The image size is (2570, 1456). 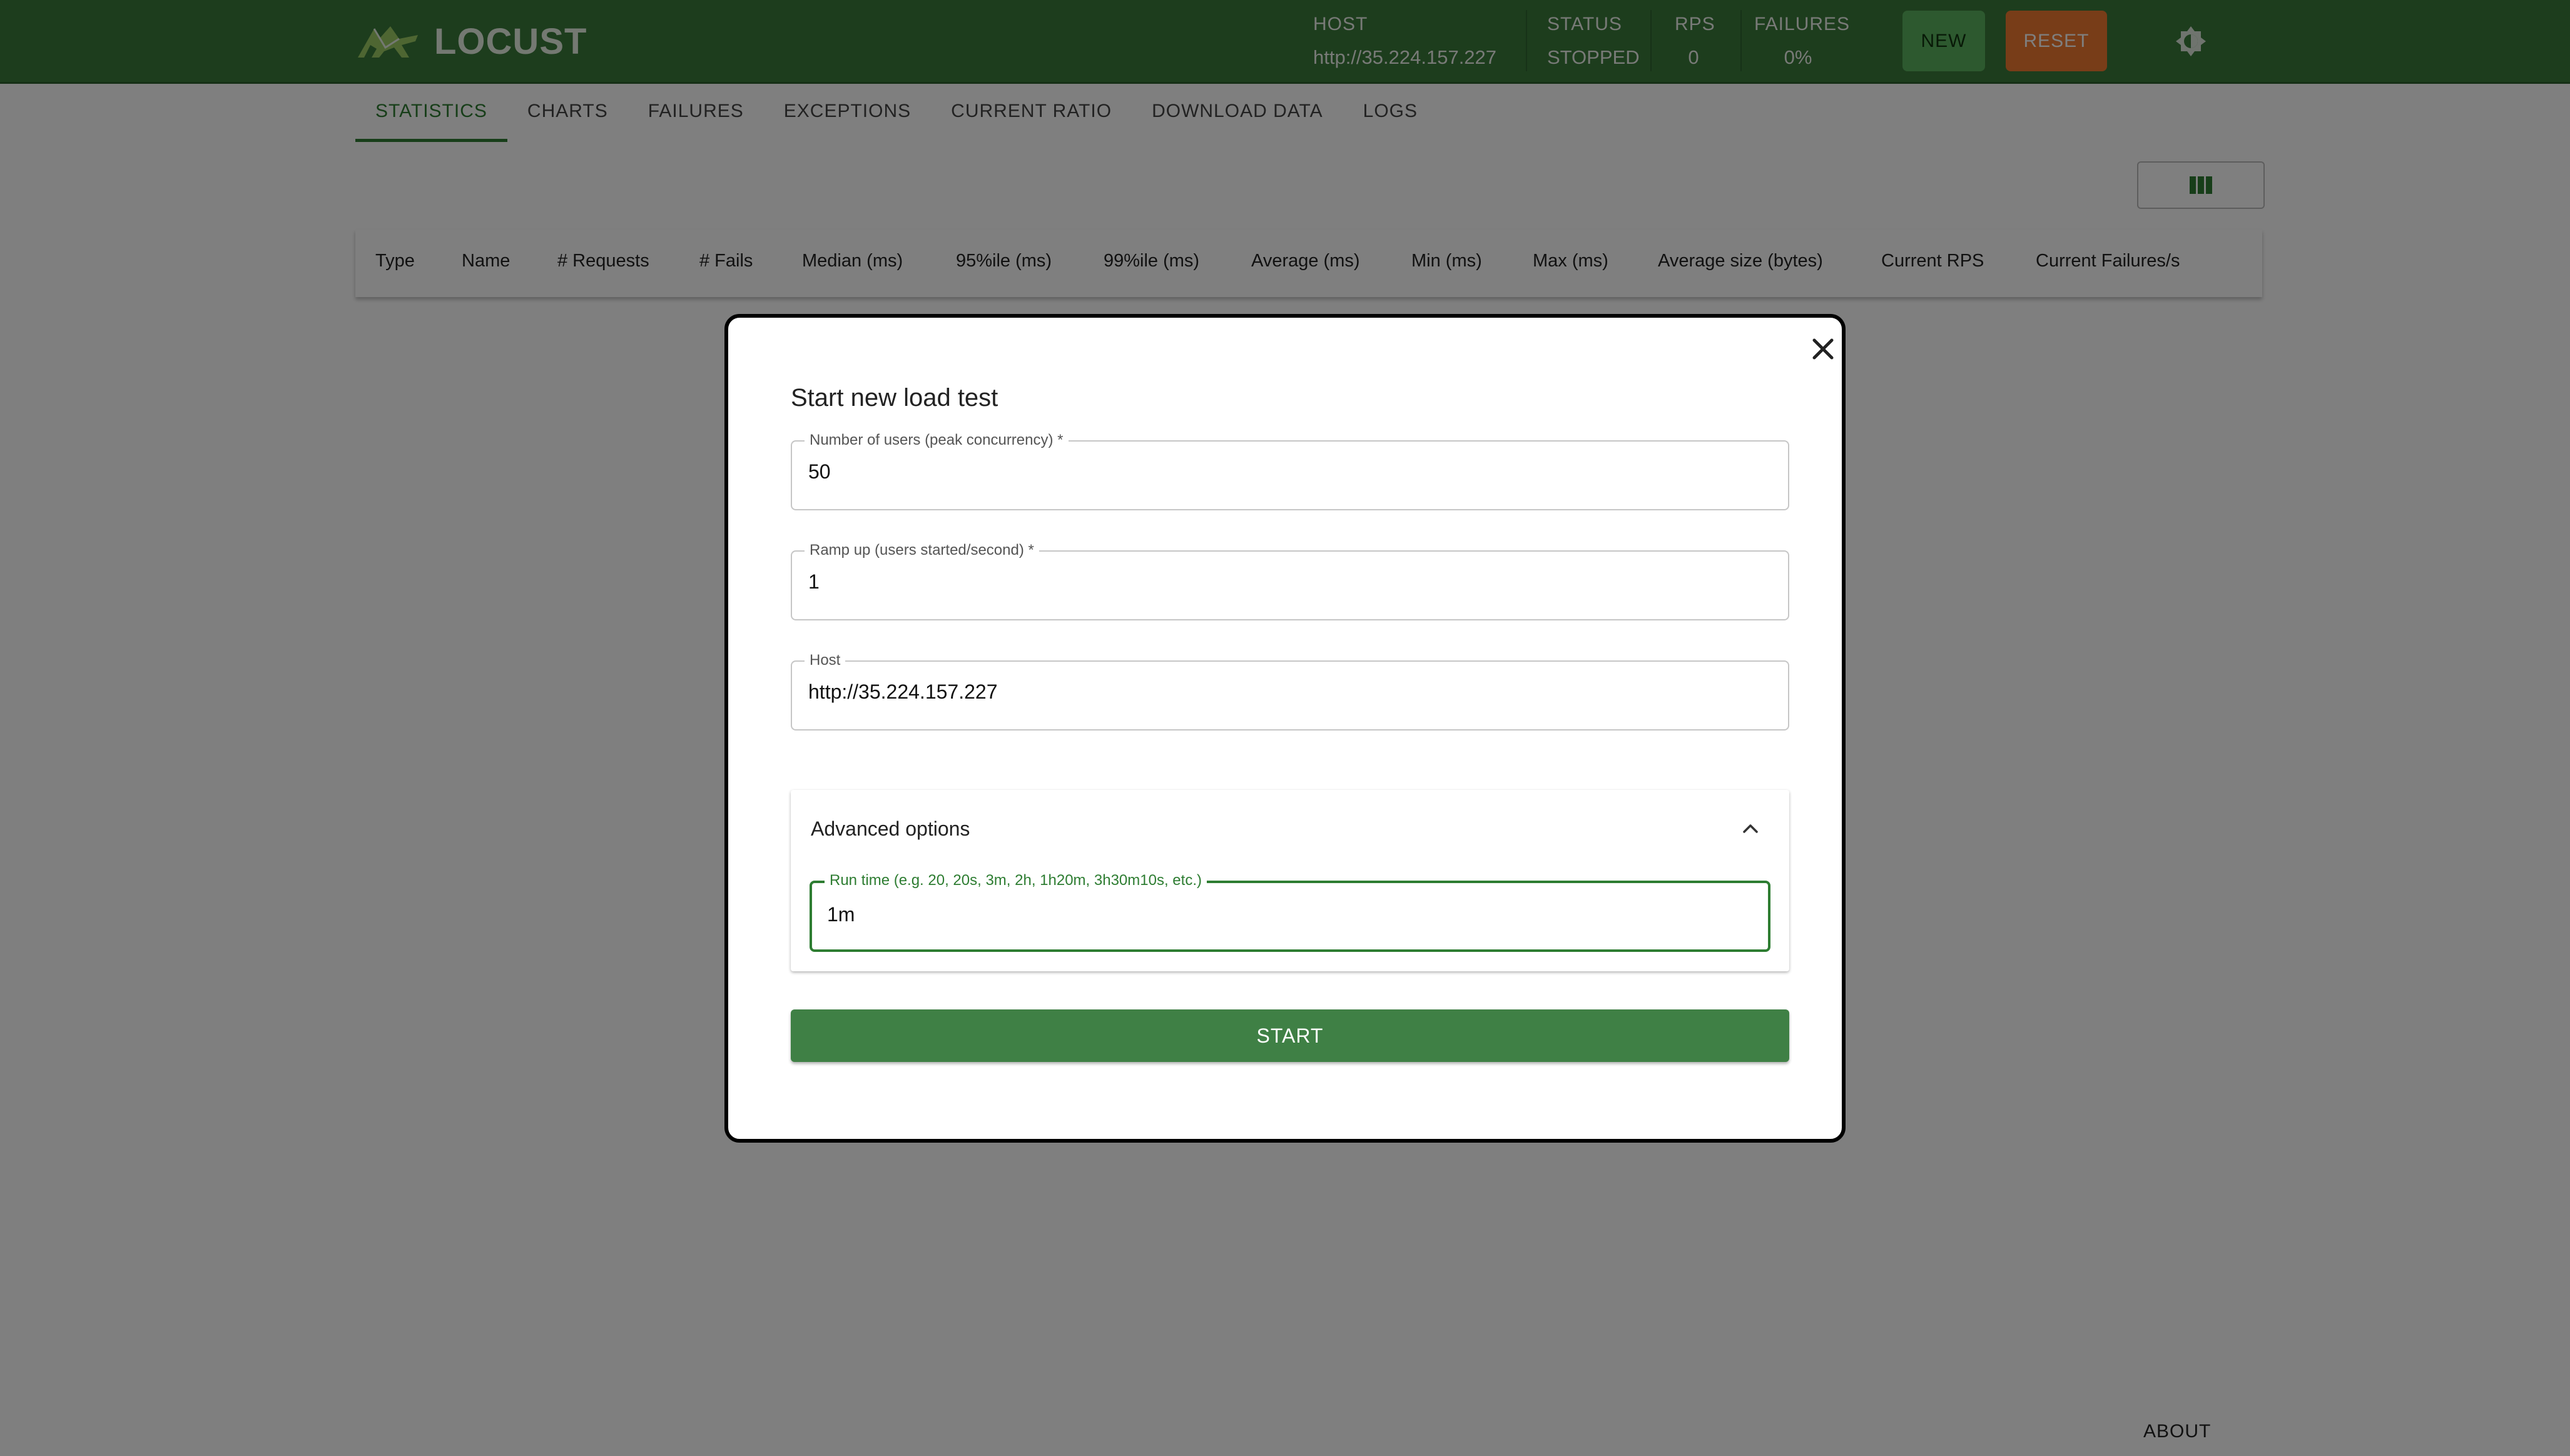 I want to click on run-time-input, so click(x=1290, y=915).